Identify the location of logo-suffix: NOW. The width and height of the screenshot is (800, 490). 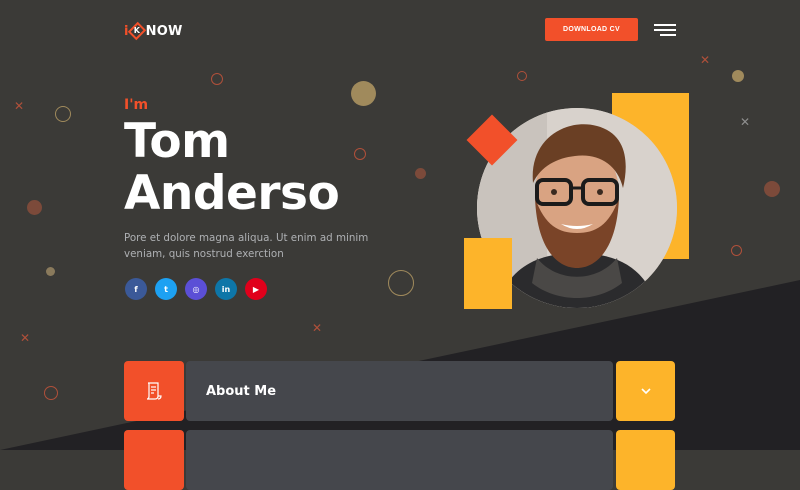
(164, 31).